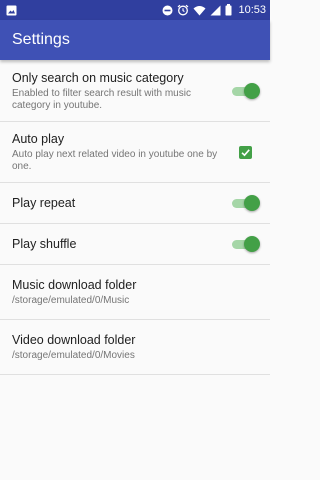 The width and height of the screenshot is (320, 480). I want to click on setting-text: Play repeat, so click(43, 203).